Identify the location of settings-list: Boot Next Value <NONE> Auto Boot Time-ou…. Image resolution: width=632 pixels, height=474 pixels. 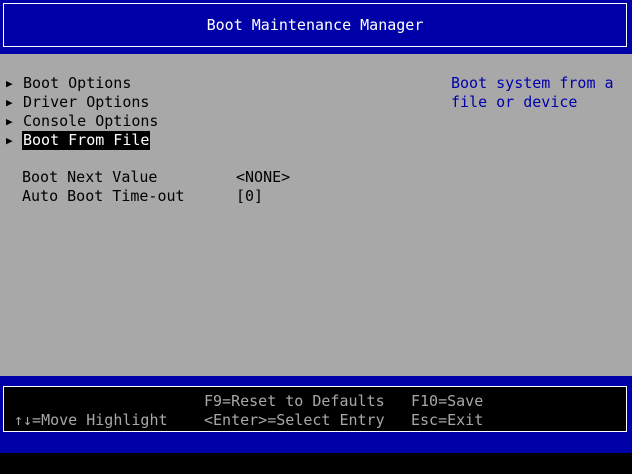
(156, 187).